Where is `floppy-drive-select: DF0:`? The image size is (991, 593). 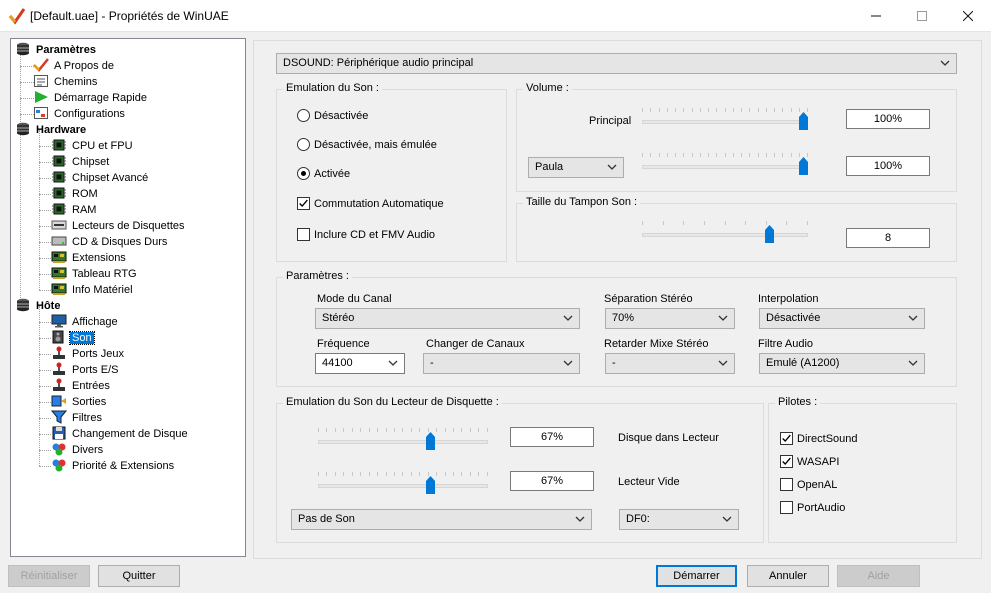
floppy-drive-select: DF0: is located at coordinates (679, 519).